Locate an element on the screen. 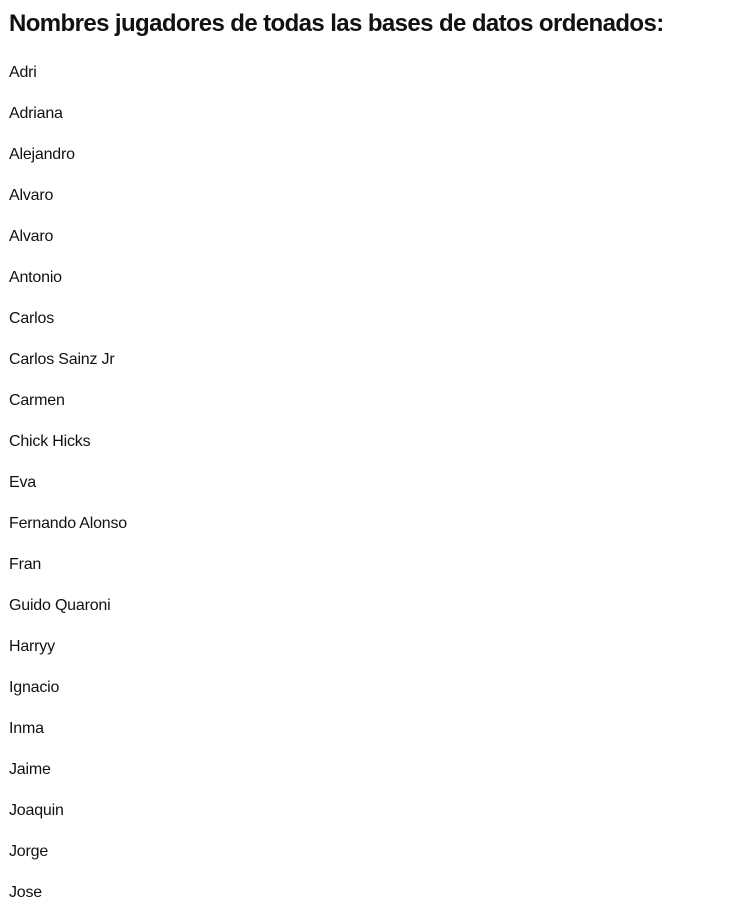 This screenshot has width=738, height=914. player-name: Guido Quaroni is located at coordinates (60, 605).